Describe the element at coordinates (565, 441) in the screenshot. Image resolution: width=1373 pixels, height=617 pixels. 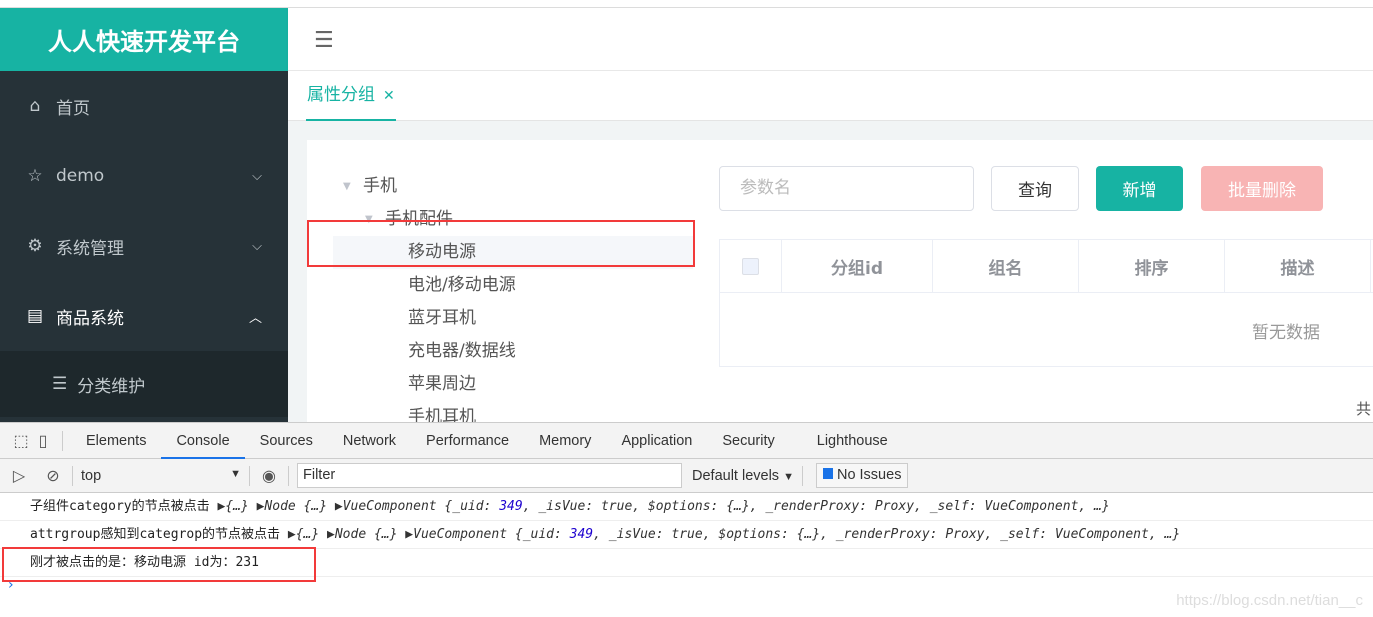
I see `tab-memory: Memory` at that location.